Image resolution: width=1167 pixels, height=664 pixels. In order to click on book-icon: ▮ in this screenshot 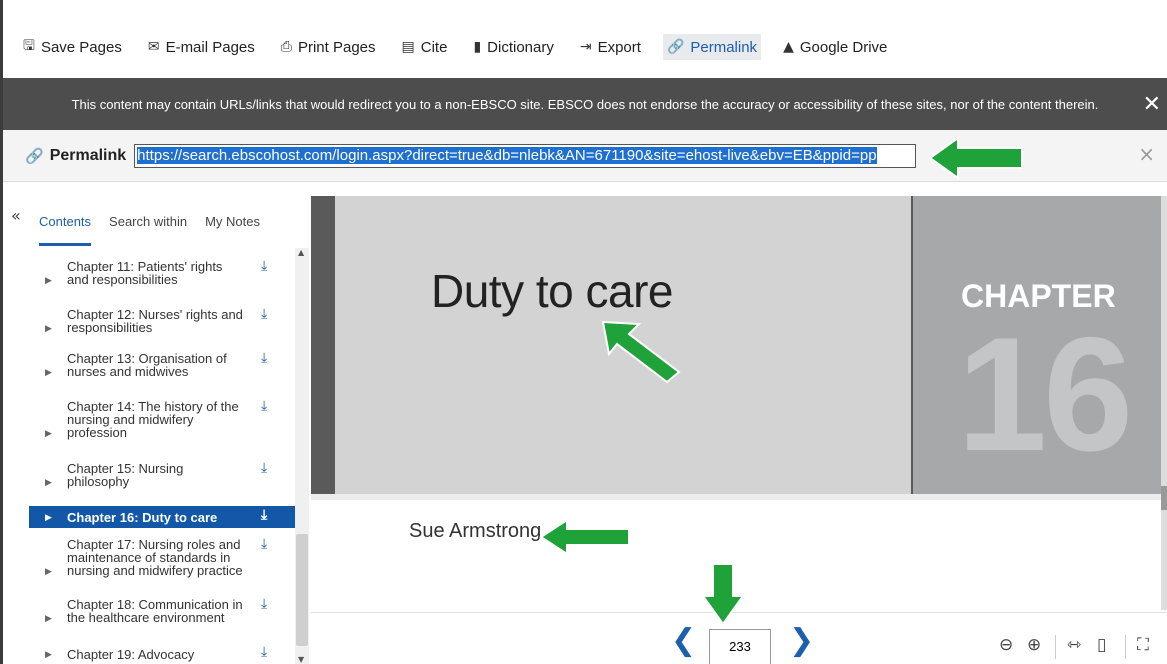, I will do `click(477, 47)`.